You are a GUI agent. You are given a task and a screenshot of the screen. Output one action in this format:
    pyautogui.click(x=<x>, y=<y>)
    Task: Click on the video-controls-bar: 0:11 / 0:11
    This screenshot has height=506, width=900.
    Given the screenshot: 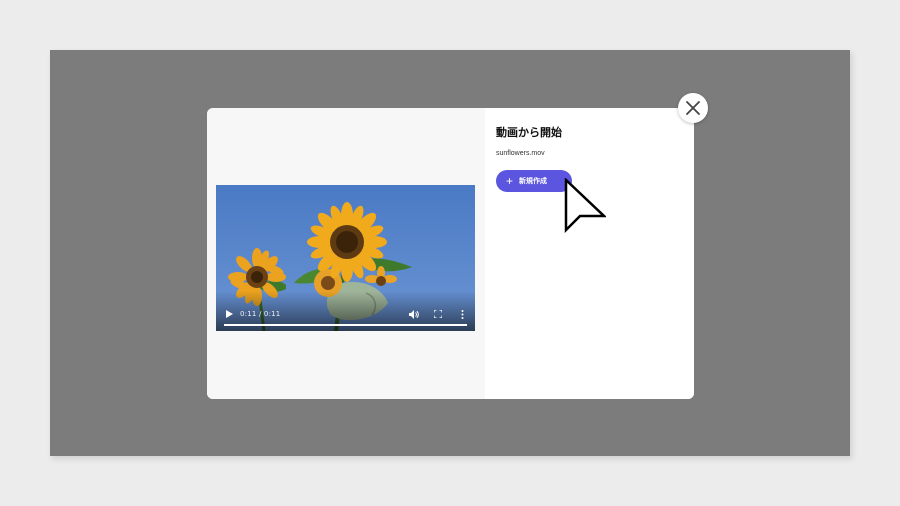 What is the action you would take?
    pyautogui.click(x=345, y=314)
    